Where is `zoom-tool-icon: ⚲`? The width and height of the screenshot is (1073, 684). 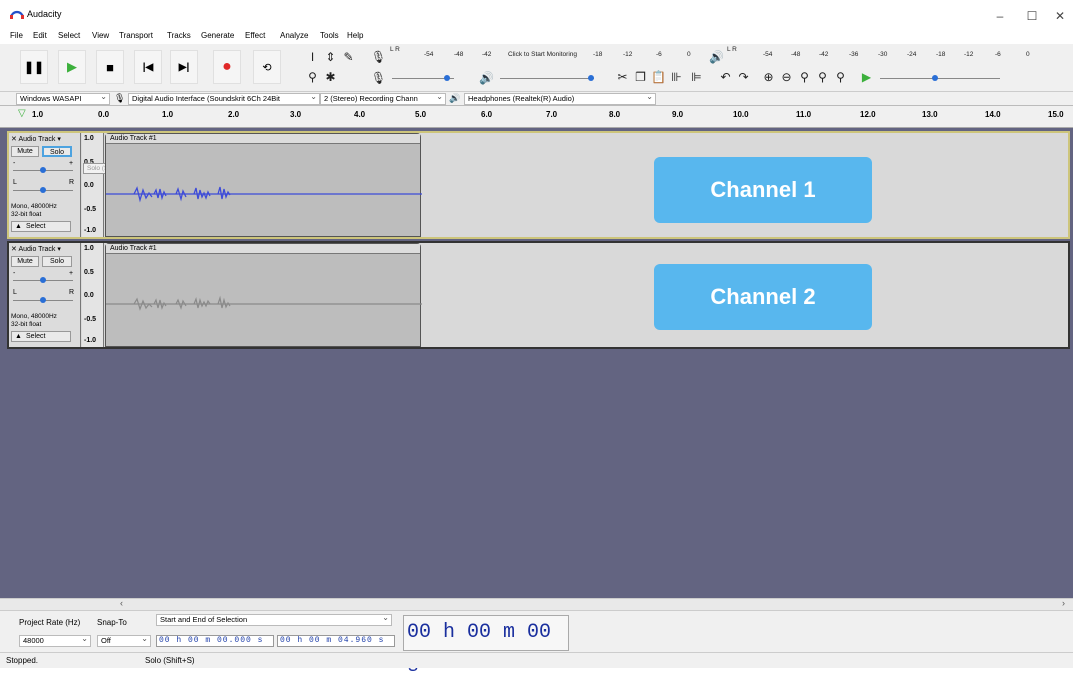 zoom-tool-icon: ⚲ is located at coordinates (312, 76).